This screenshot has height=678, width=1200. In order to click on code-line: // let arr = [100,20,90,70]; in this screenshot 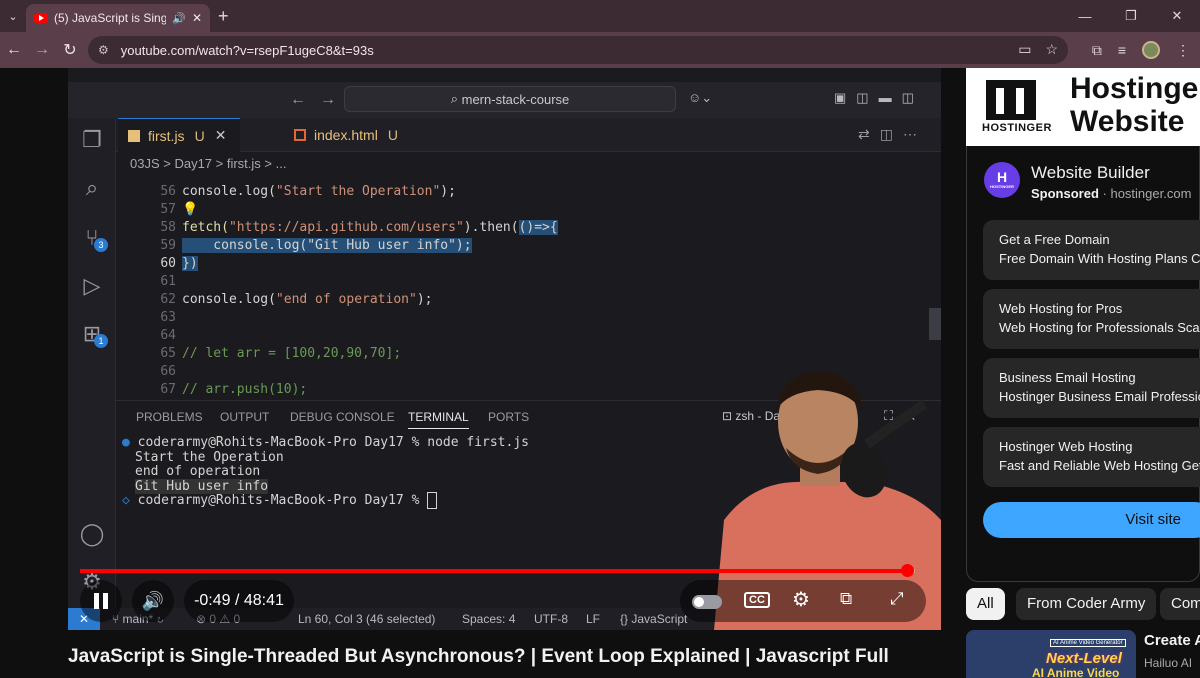, I will do `click(292, 353)`.